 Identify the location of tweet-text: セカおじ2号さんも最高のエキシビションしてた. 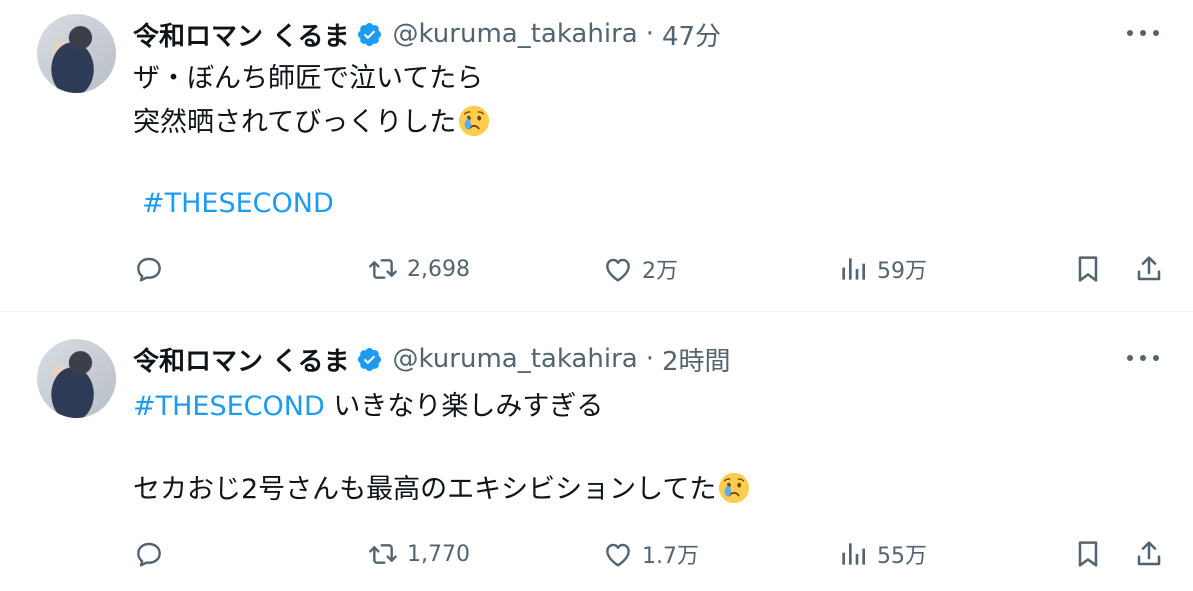
(425, 489).